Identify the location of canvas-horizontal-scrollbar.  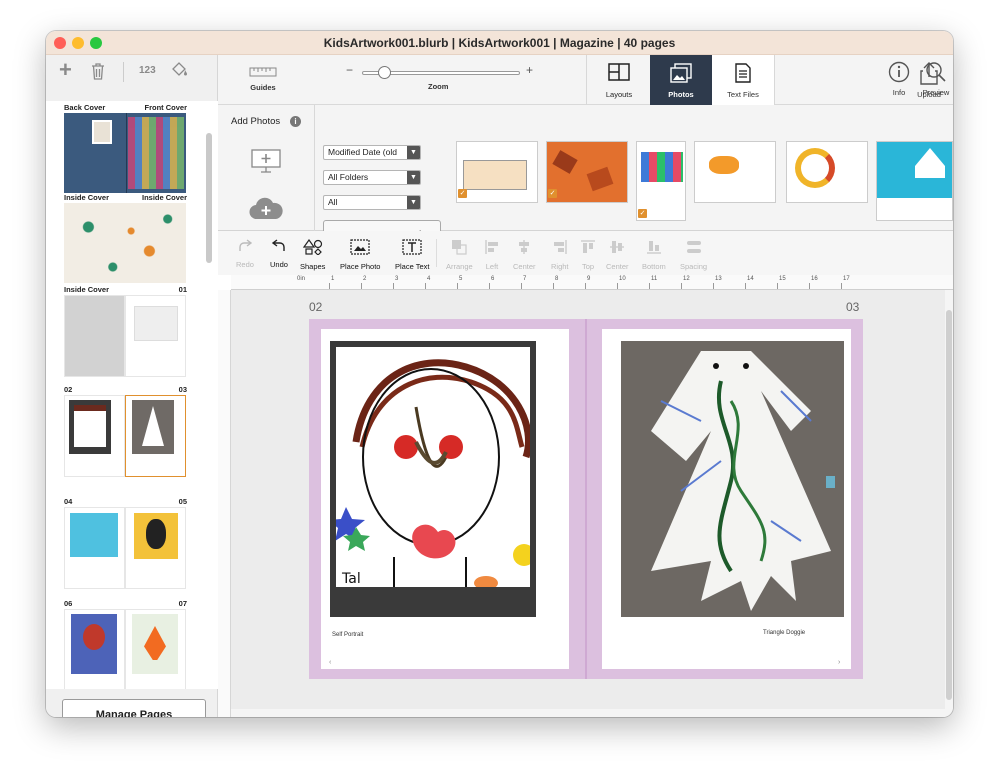
(588, 713).